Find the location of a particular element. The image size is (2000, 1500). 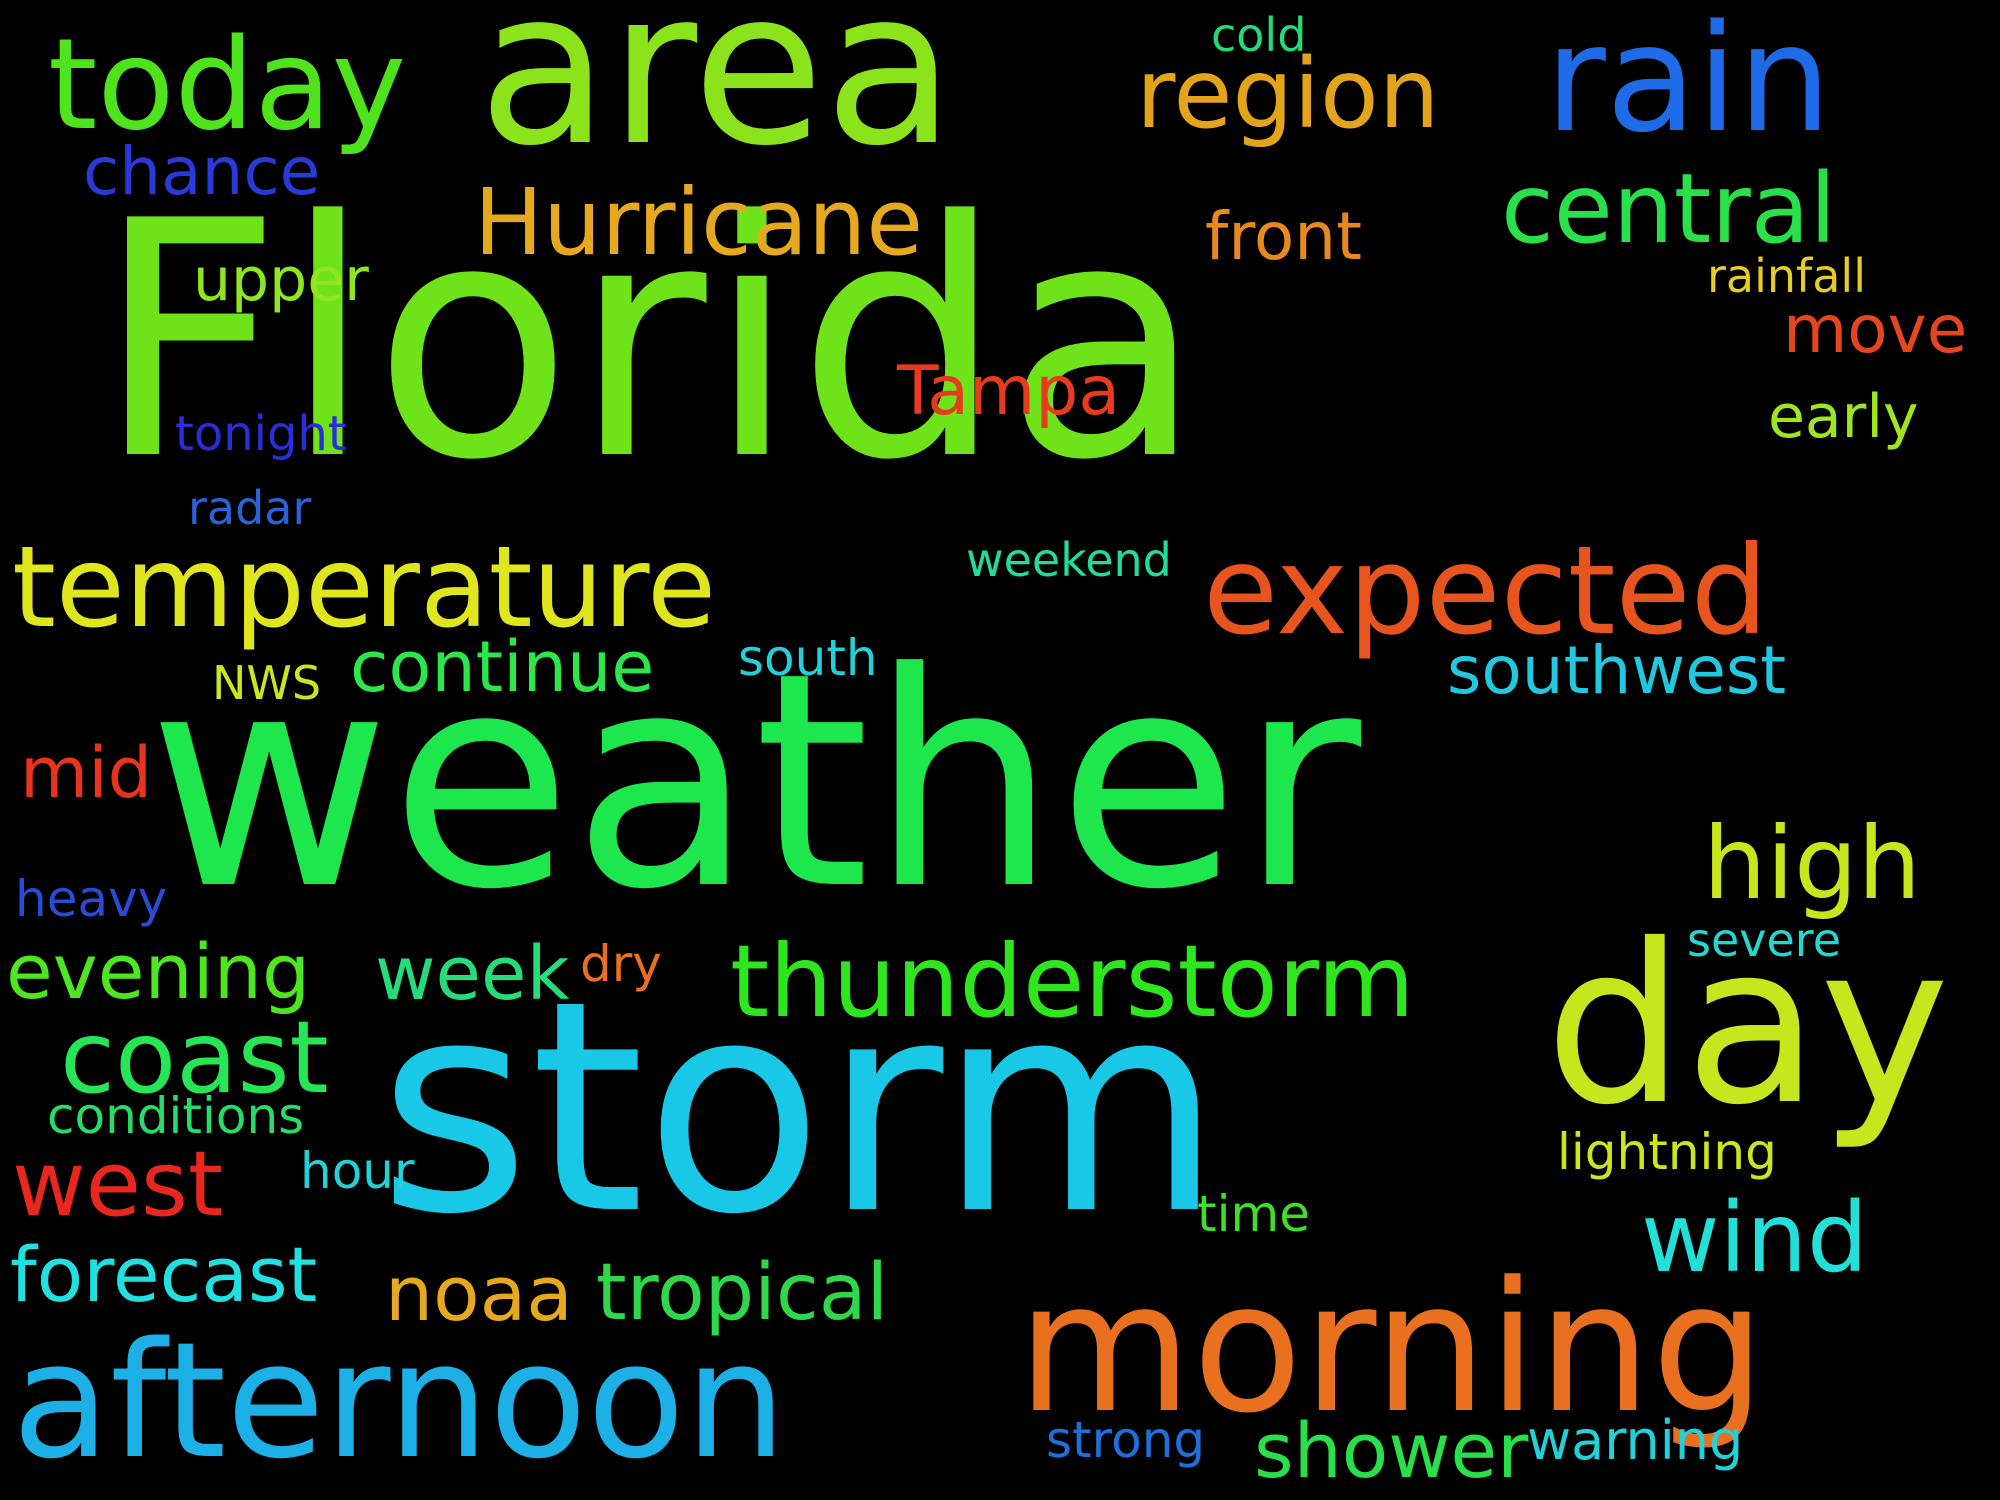

word-dry: dry is located at coordinates (621, 964).